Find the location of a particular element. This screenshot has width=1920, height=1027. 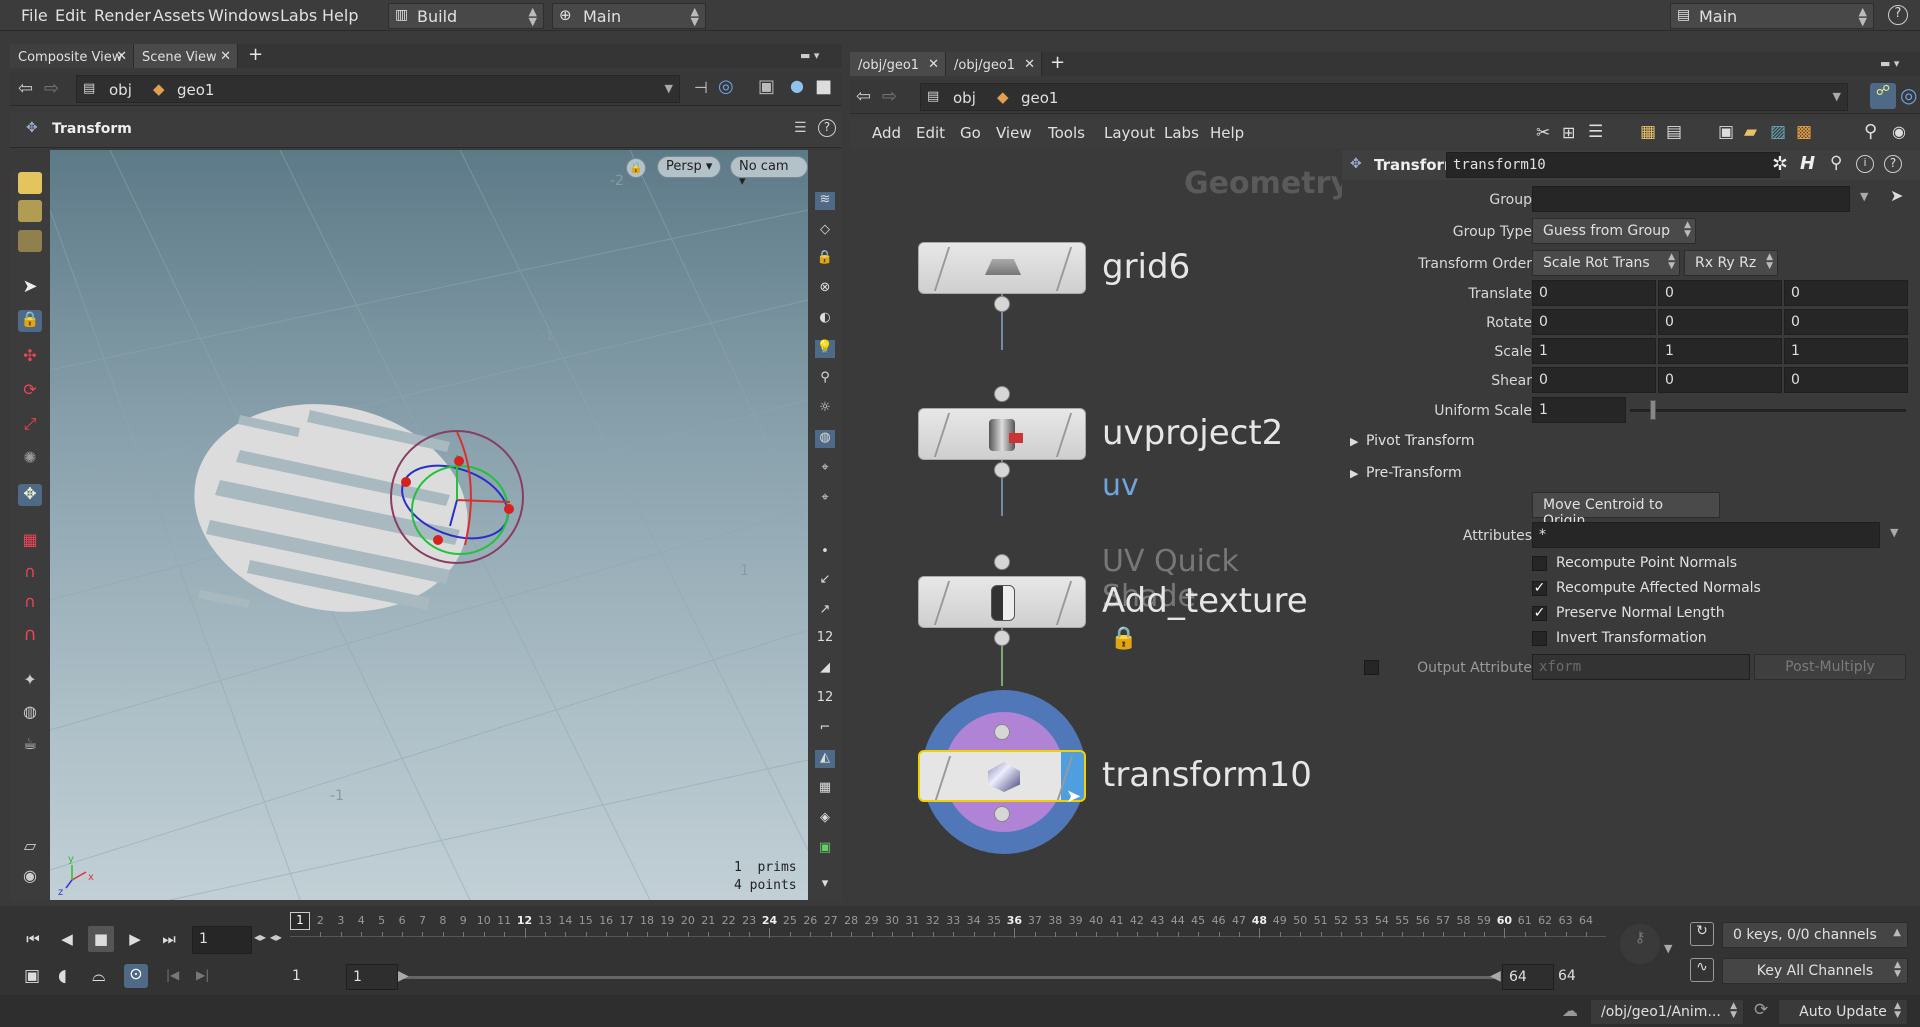

jump-end-icon: ⏭ is located at coordinates (169, 939).